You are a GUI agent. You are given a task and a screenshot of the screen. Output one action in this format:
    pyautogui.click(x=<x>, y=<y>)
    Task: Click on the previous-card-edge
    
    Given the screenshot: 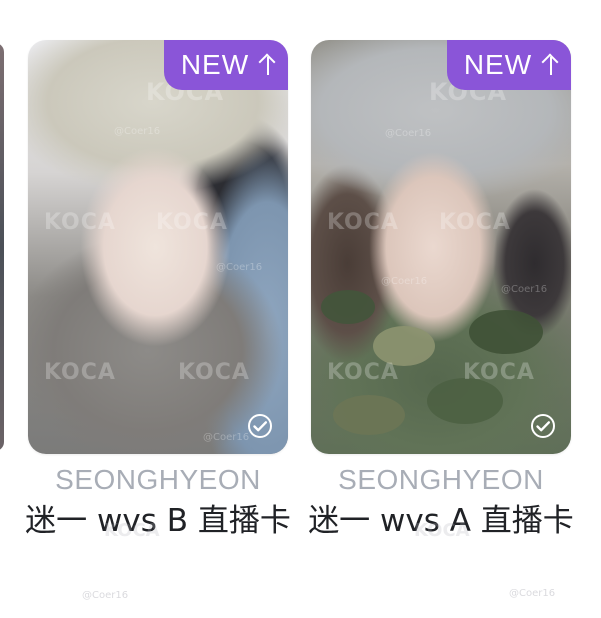 What is the action you would take?
    pyautogui.click(x=2, y=247)
    